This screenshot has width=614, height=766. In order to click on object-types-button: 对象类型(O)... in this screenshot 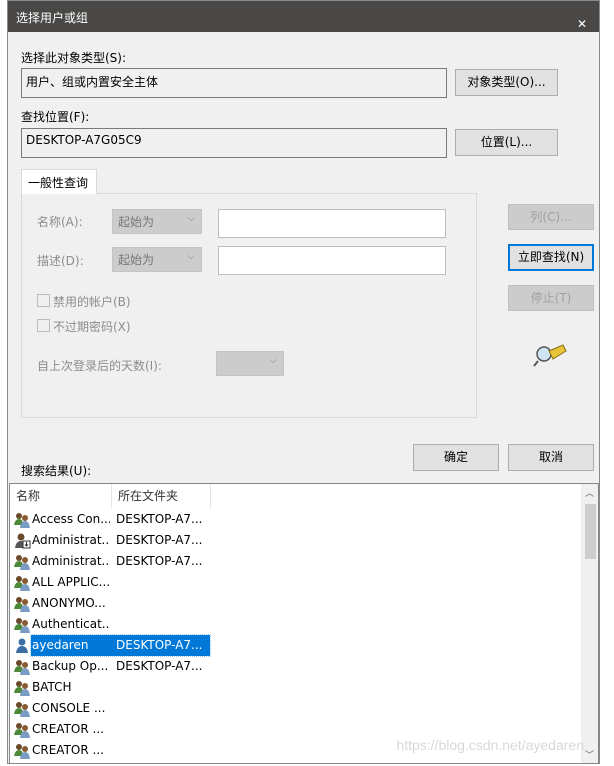, I will do `click(506, 82)`.